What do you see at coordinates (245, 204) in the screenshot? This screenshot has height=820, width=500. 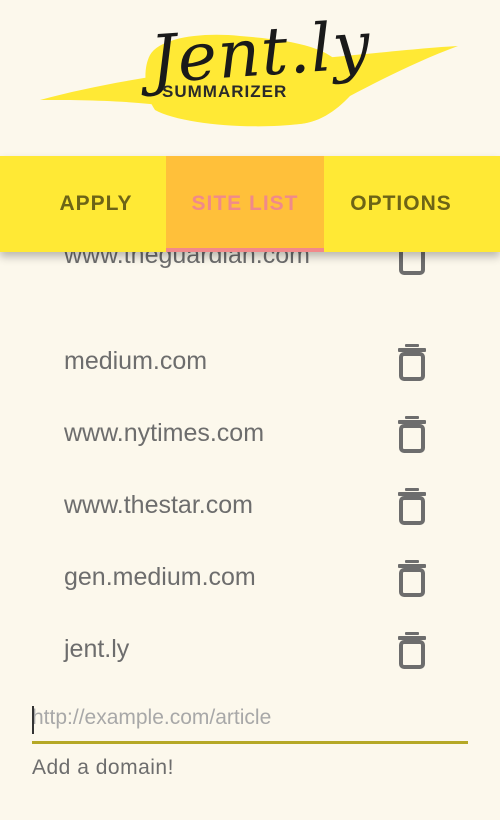 I see `tab-site-list: SITE LIST` at bounding box center [245, 204].